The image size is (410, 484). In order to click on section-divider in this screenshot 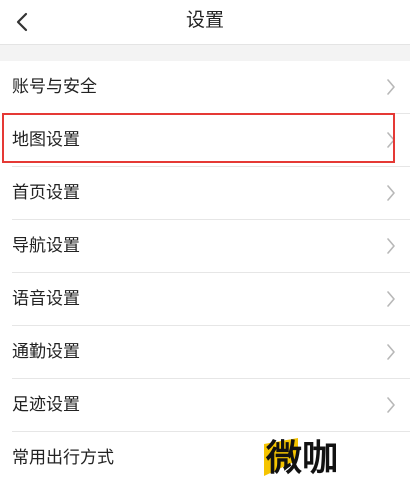, I will do `click(205, 52)`.